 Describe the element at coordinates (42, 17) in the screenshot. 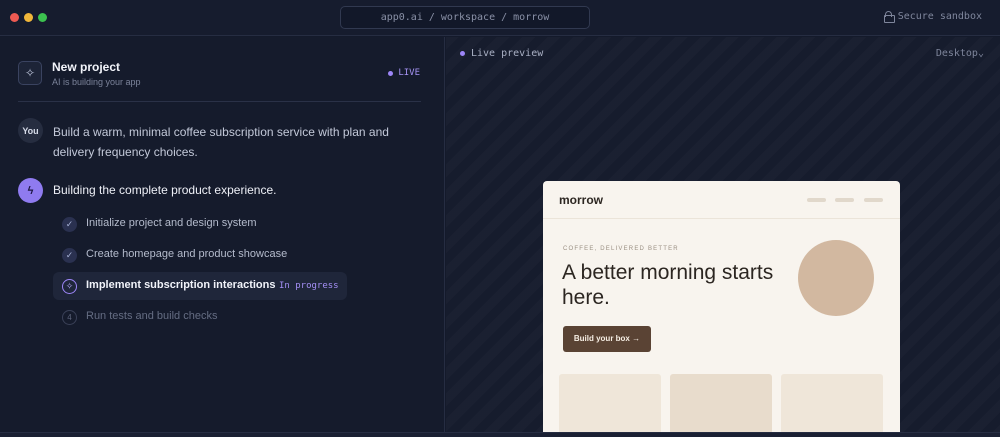

I see `maximize-window-button` at that location.